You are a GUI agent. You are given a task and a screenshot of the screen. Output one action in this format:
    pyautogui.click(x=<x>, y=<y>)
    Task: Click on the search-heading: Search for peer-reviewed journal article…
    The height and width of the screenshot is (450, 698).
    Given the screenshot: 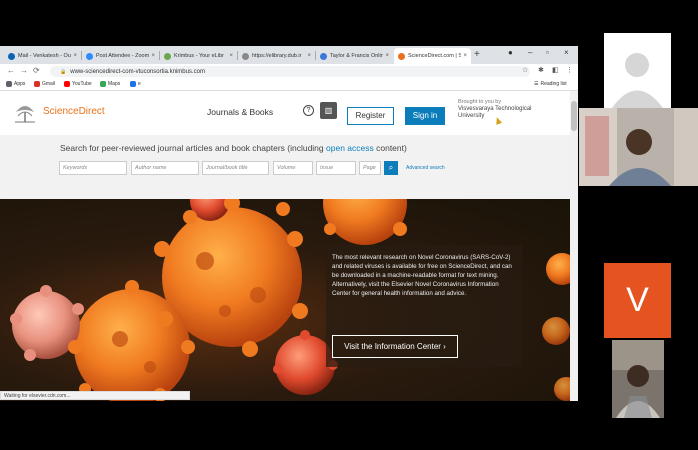 What is the action you would take?
    pyautogui.click(x=233, y=148)
    